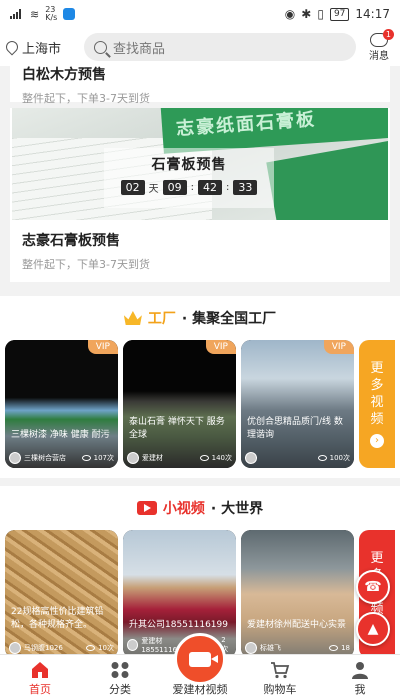  Describe the element at coordinates (17, 14) in the screenshot. I see `signal-icon` at that location.